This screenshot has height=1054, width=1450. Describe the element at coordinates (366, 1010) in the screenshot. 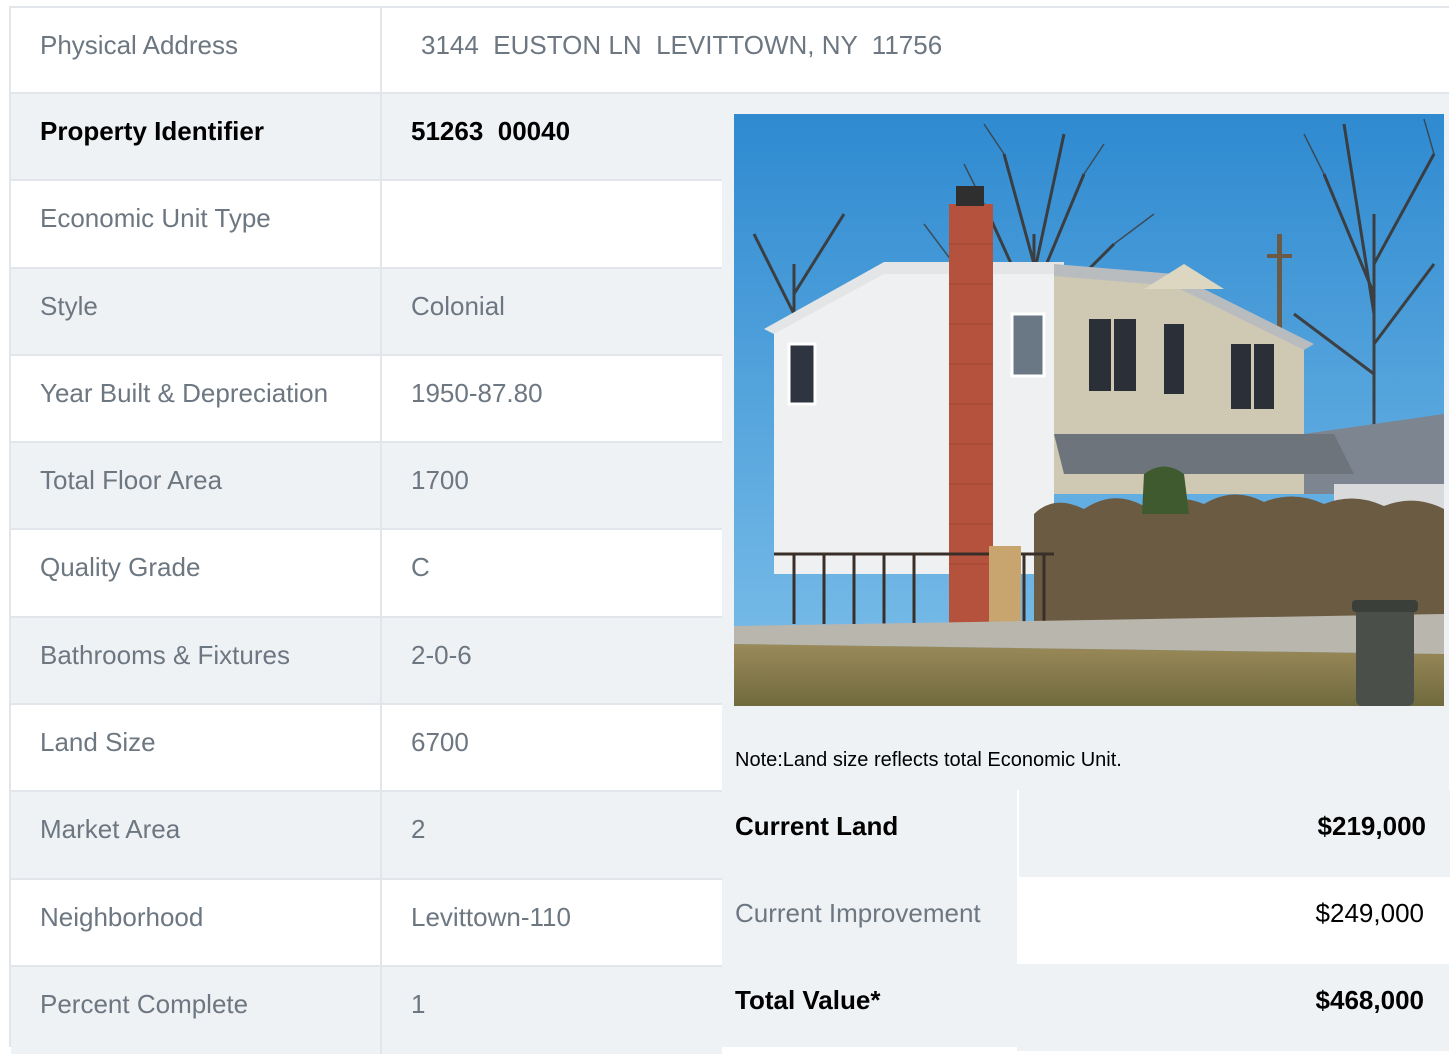

I see `detail-row-percent-complete: Percent Complete 1` at that location.